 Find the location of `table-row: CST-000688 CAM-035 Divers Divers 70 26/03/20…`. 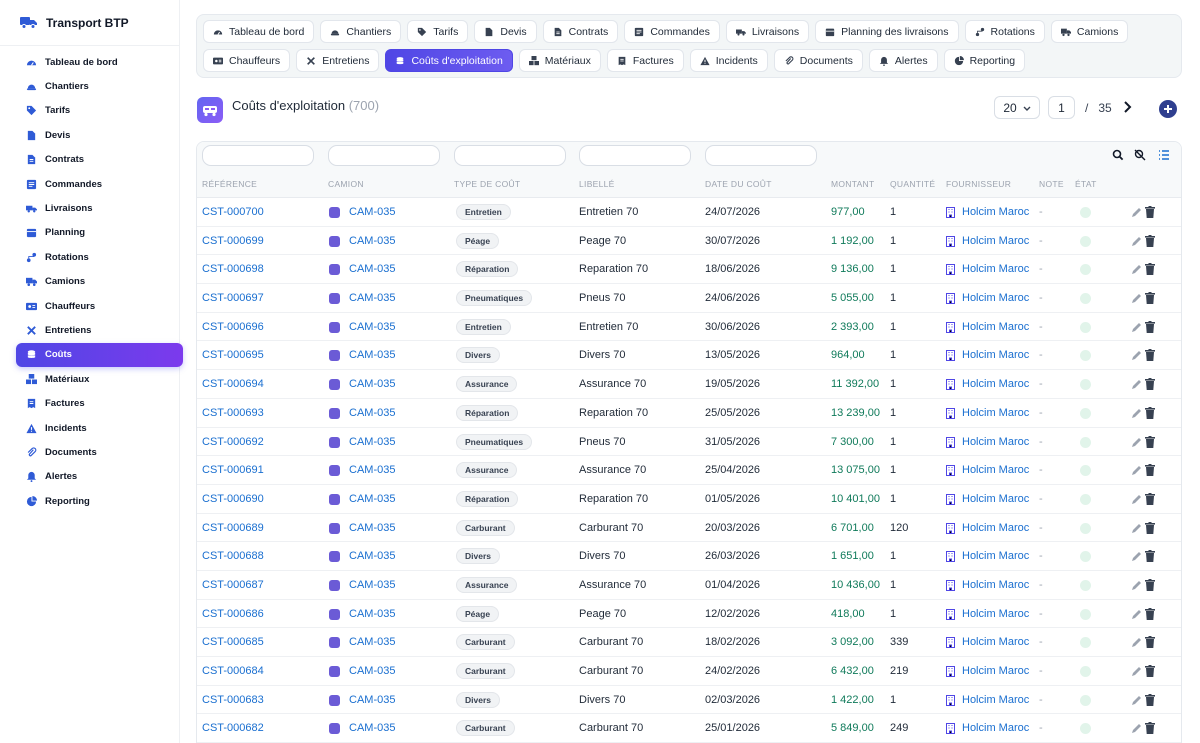

table-row: CST-000688 CAM-035 Divers Divers 70 26/03/20… is located at coordinates (689, 556).